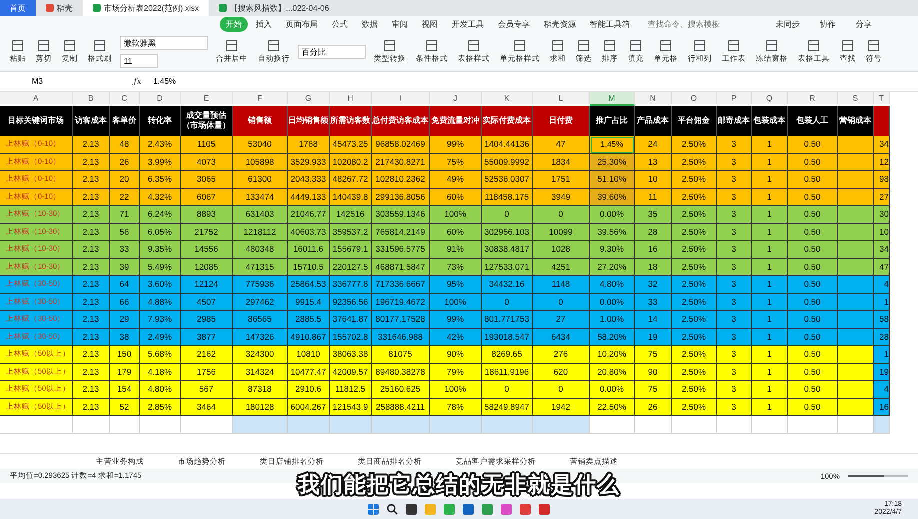 The width and height of the screenshot is (918, 519). I want to click on menu-tab: 视图, so click(430, 24).